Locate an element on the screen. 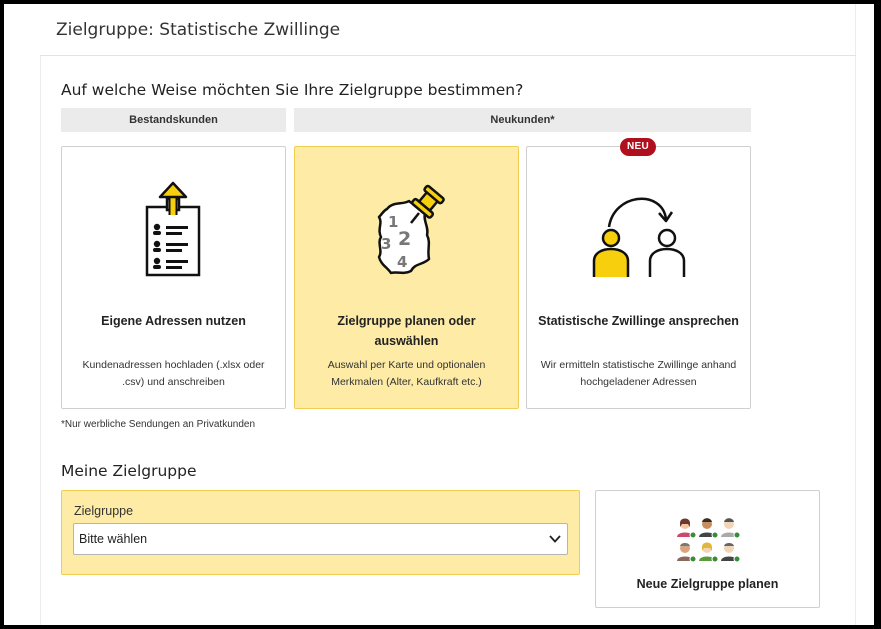 Image resolution: width=881 pixels, height=629 pixels. map-pin-icon: 1 2 3 4 is located at coordinates (406, 234).